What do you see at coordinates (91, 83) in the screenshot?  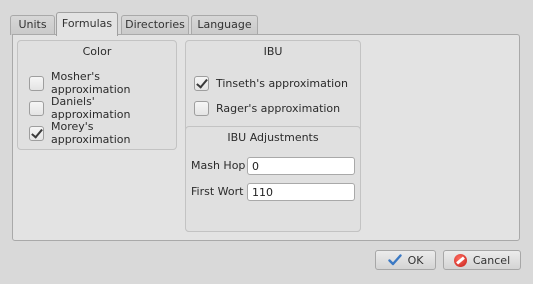 I see `mosher-label: Mosher's approximation` at bounding box center [91, 83].